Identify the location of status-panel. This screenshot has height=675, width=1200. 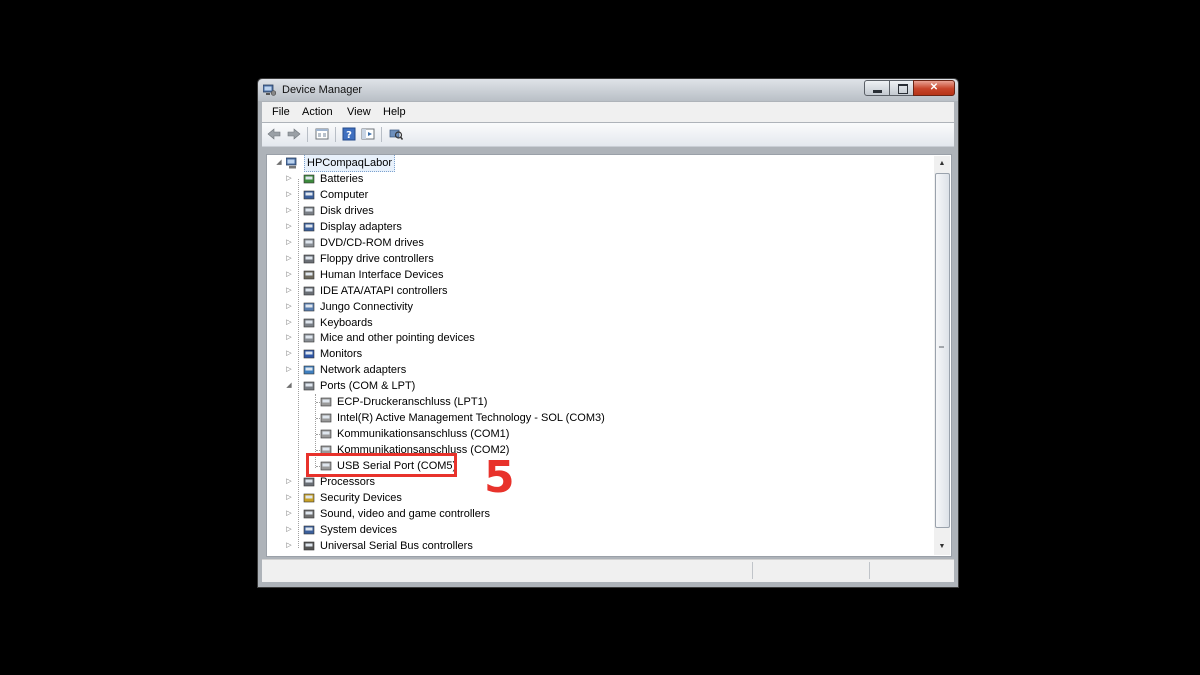
(870, 570).